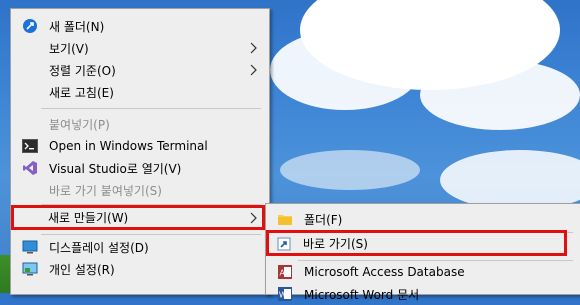  Describe the element at coordinates (79, 124) in the screenshot. I see `menu-item-label: 붙여넣기(P)` at that location.